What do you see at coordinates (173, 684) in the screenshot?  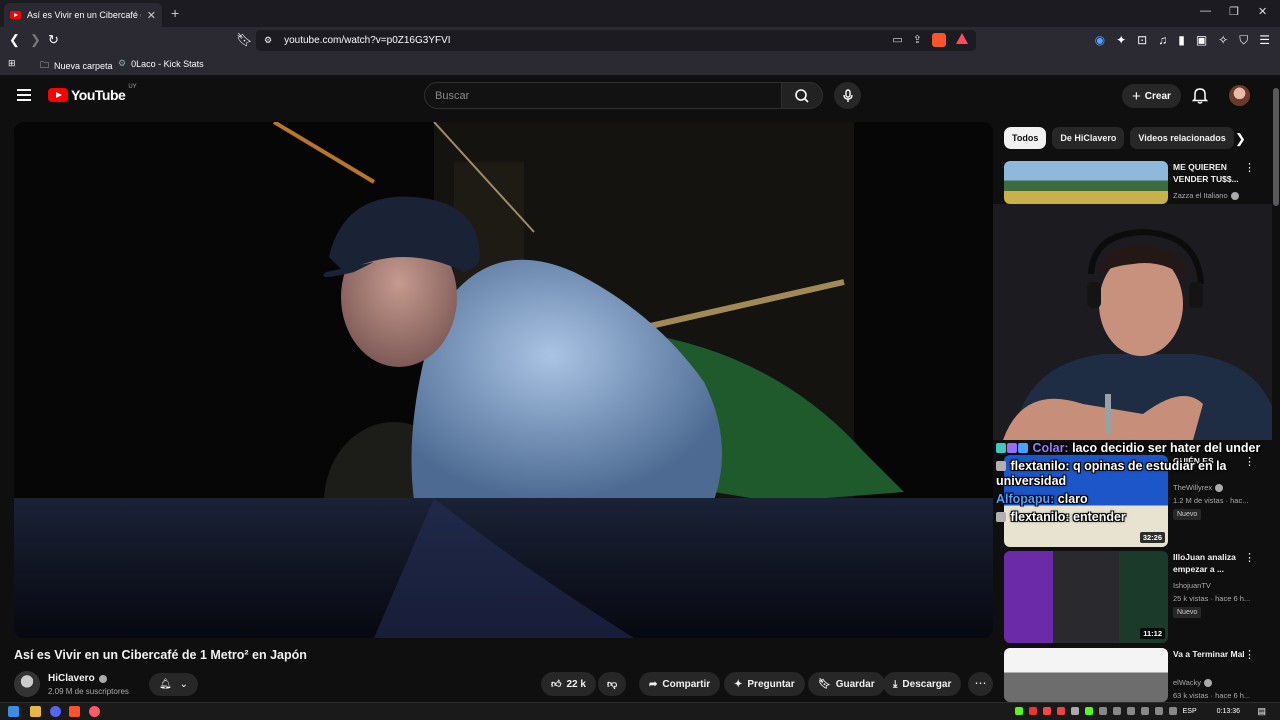 I see `subscription-notifications-button: 🔔︎ ⌄` at bounding box center [173, 684].